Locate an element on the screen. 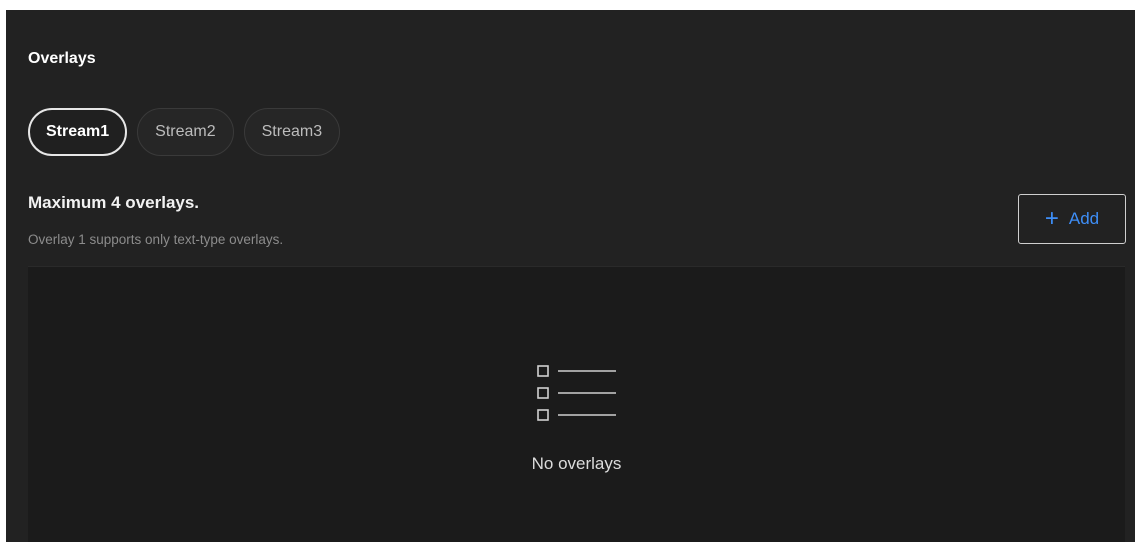  tab-stream3: Stream3 is located at coordinates (292, 132).